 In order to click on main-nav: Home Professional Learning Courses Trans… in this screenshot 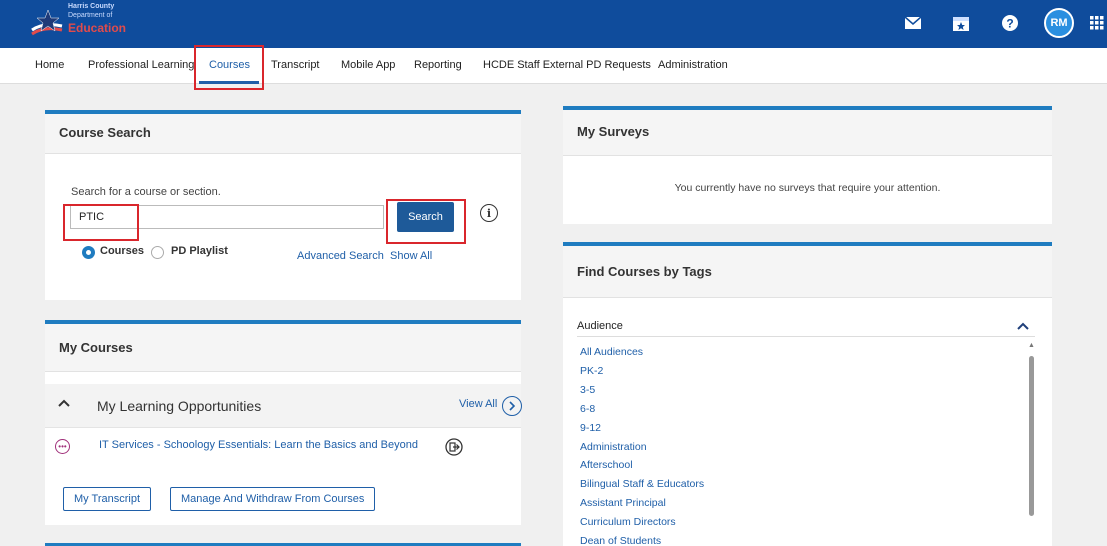, I will do `click(553, 66)`.